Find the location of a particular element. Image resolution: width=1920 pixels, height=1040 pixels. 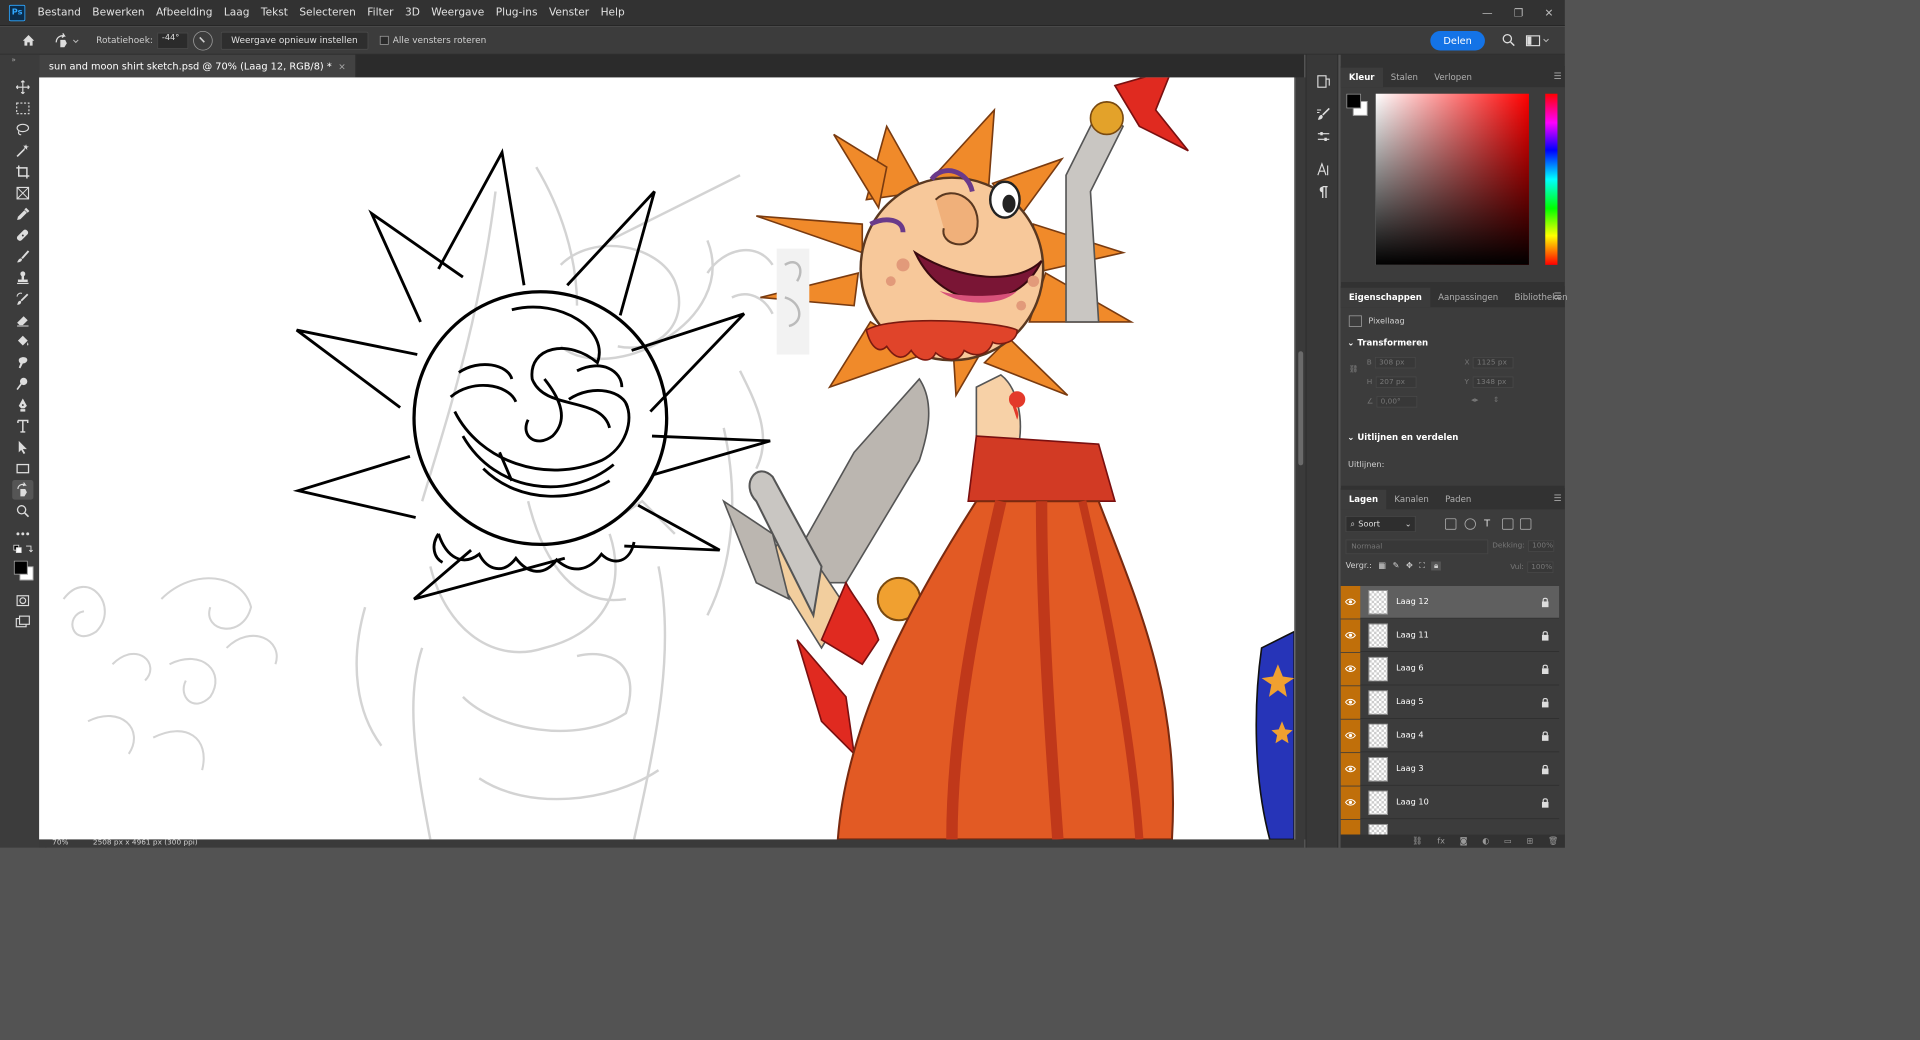

filter-pixel-icon is located at coordinates (1450, 524).